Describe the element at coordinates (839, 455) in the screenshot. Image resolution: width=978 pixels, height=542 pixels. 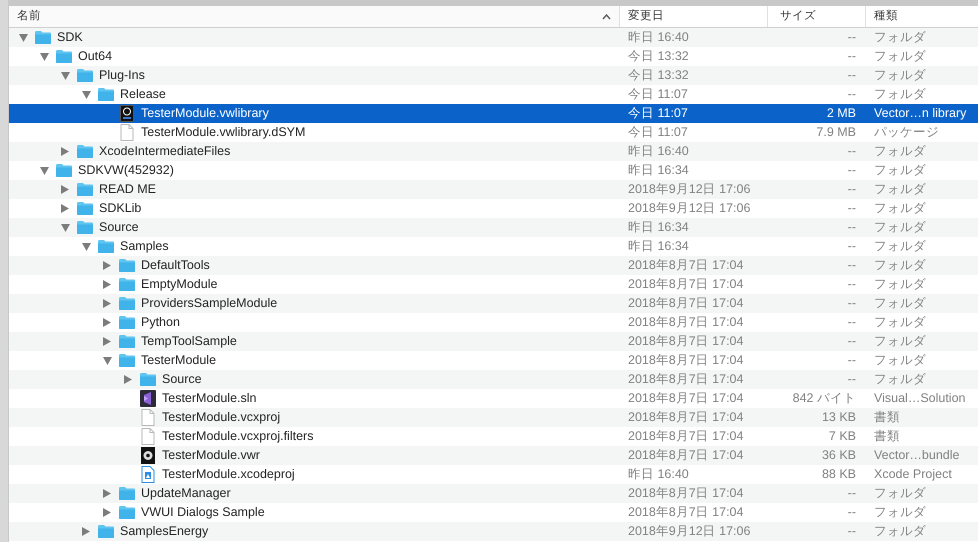
I see `file-size: 36 KB` at that location.